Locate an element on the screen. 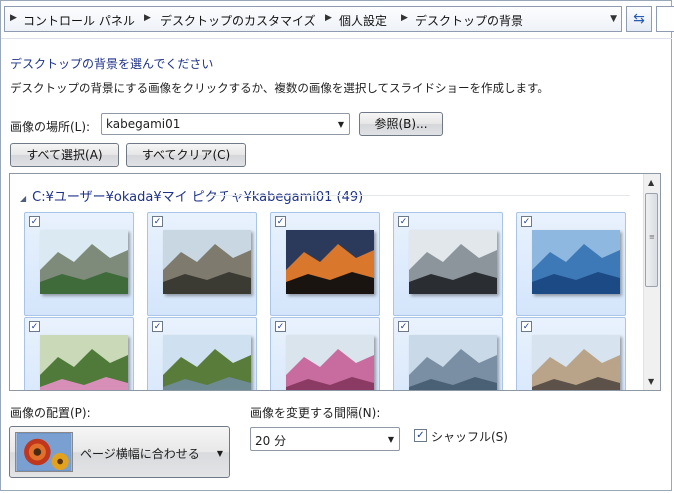 Image resolution: width=674 pixels, height=493 pixels. scrollbar-thumb: ≡ is located at coordinates (651, 240).